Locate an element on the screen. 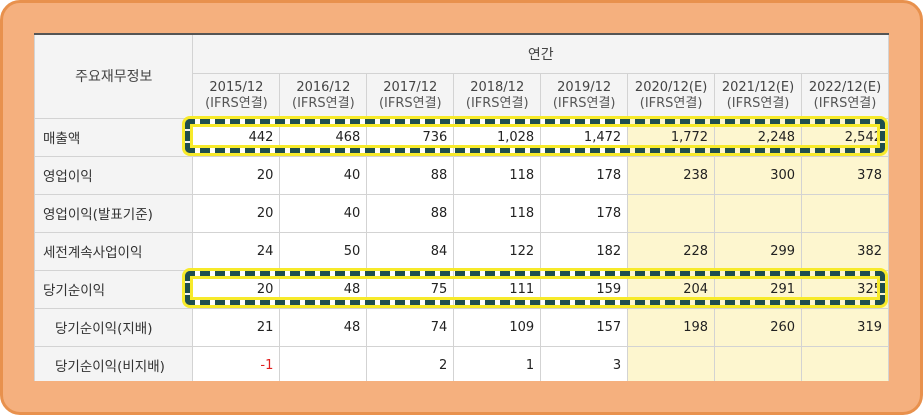 Image resolution: width=923 pixels, height=415 pixels. value-cell: 1,028 is located at coordinates (497, 137).